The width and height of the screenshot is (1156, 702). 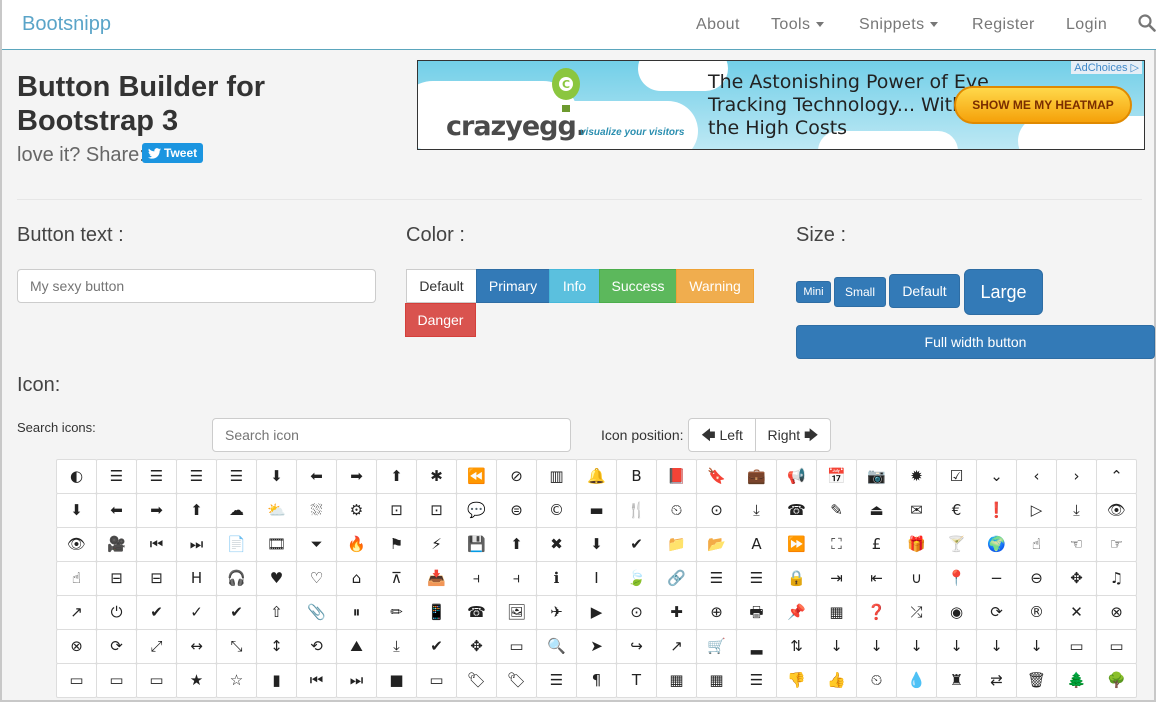 I want to click on glyphicon-cell-icon: B, so click(x=636, y=476).